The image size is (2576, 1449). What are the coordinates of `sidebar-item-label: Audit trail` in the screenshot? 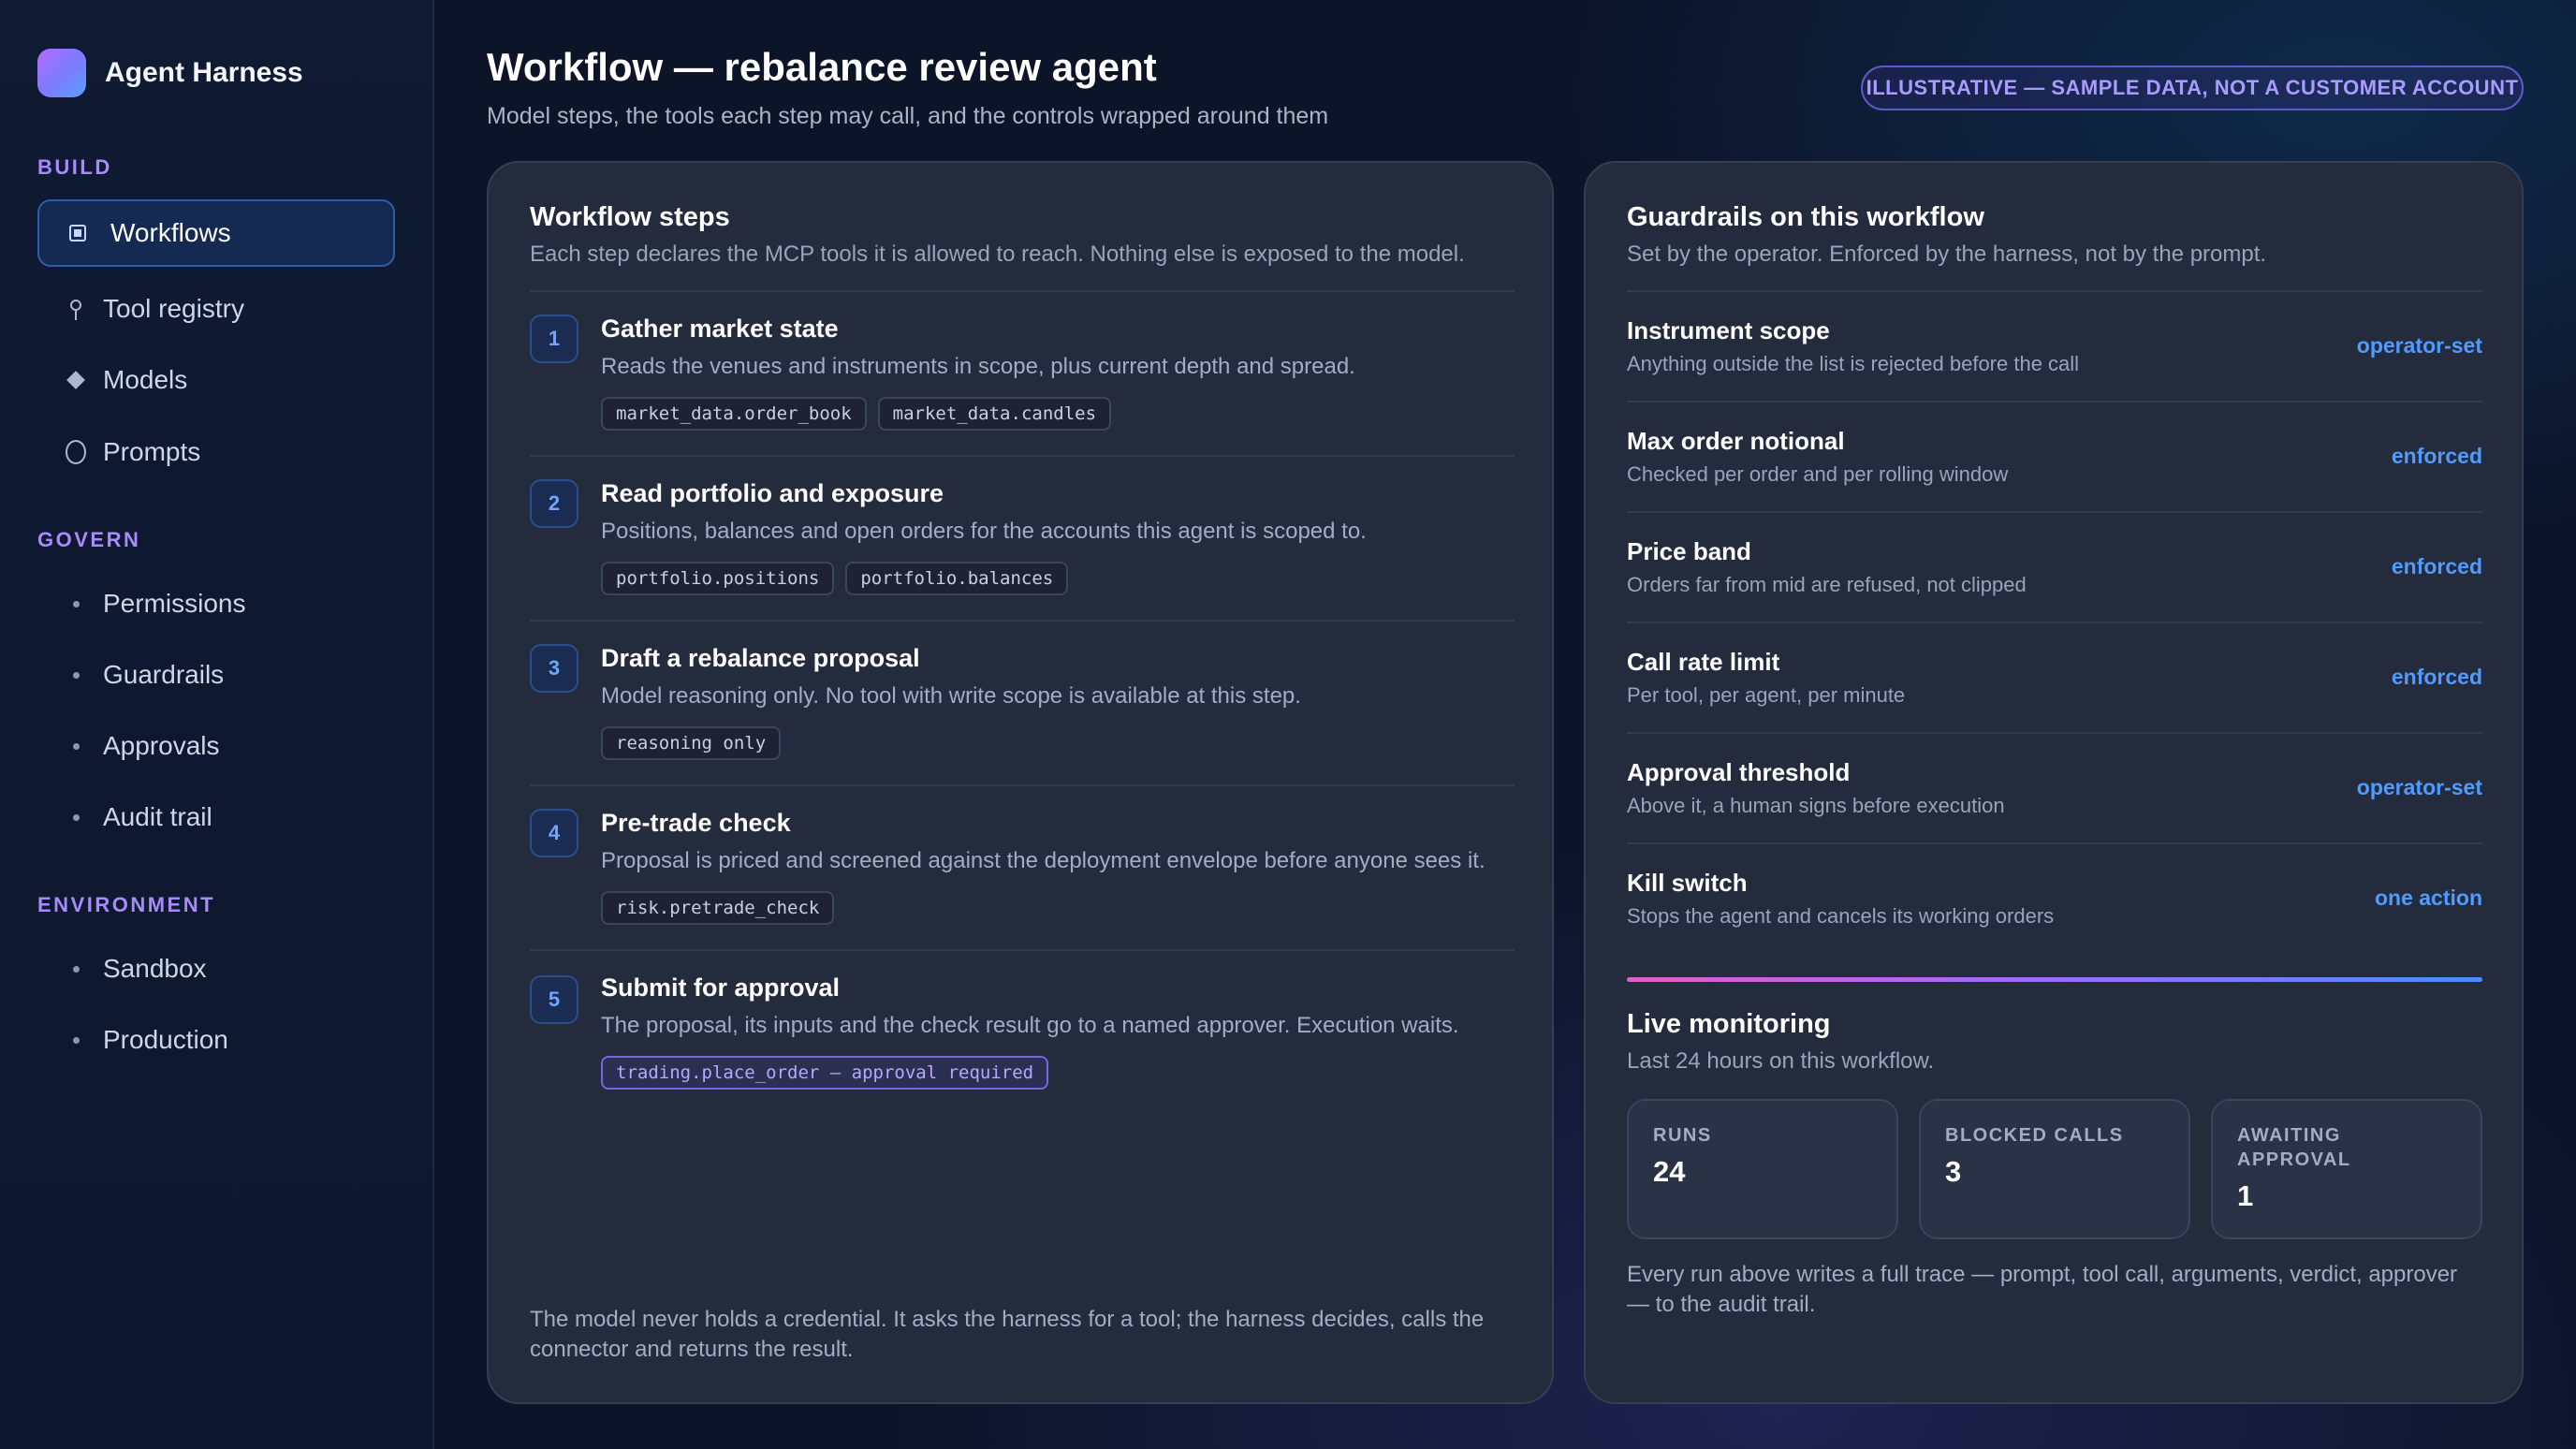 It's located at (157, 816).